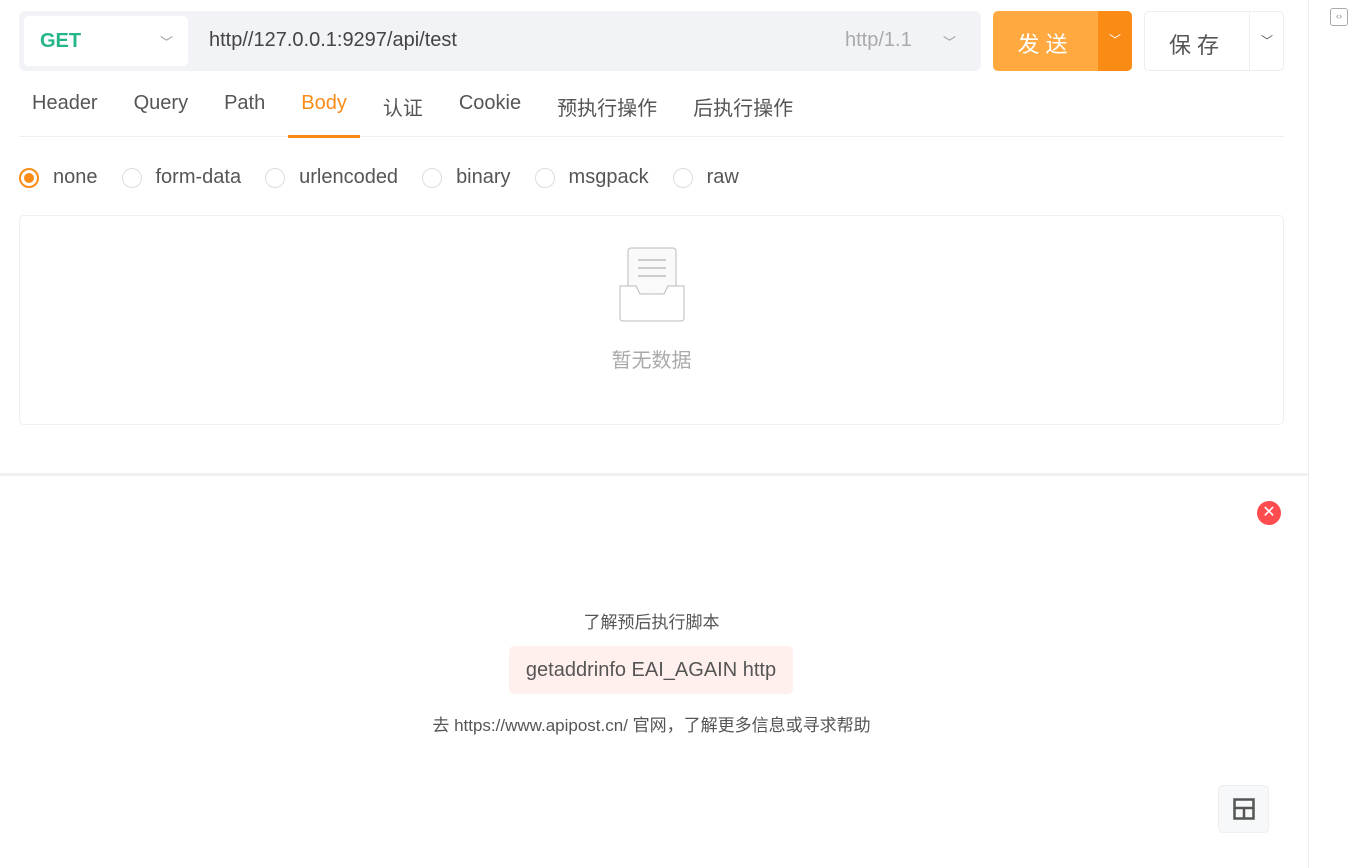 This screenshot has width=1368, height=868. What do you see at coordinates (1269, 513) in the screenshot?
I see `close-icon: ✕` at bounding box center [1269, 513].